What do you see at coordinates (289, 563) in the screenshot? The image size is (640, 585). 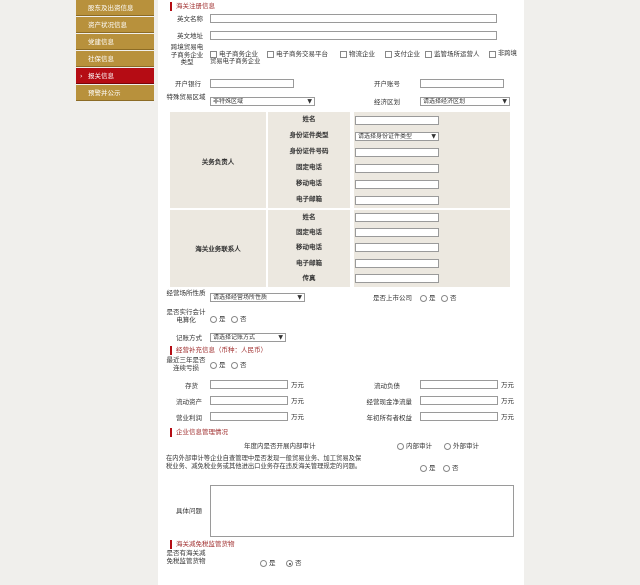 I see `exemption-no-radio` at bounding box center [289, 563].